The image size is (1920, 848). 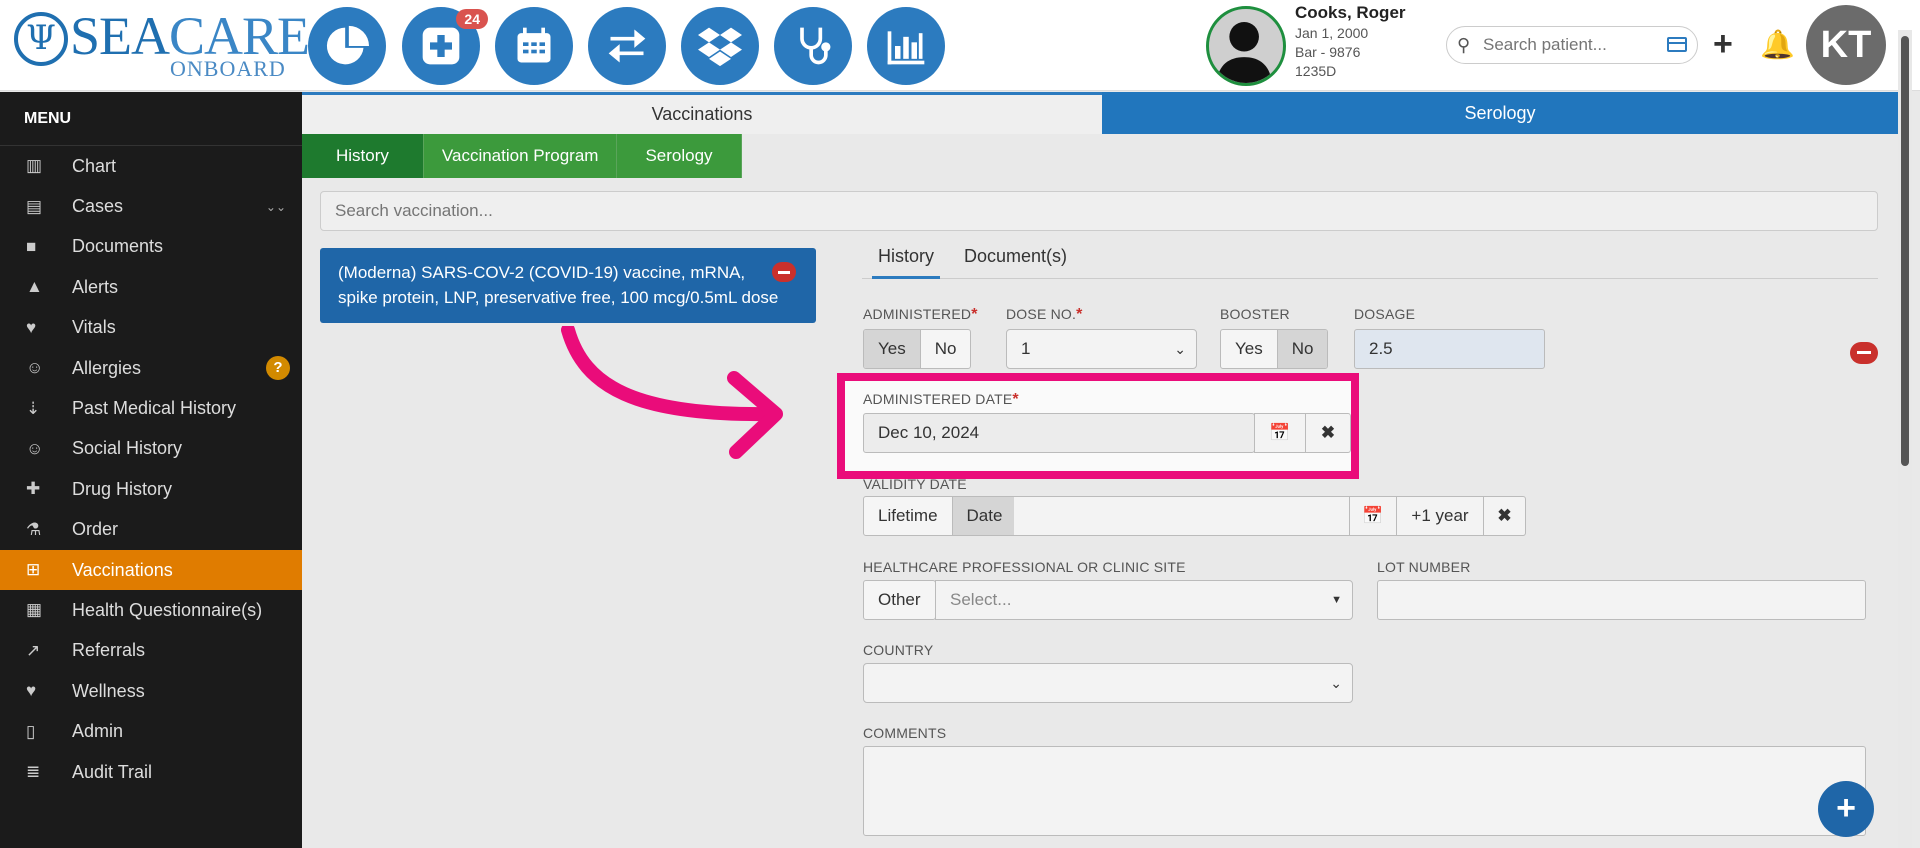 What do you see at coordinates (1336, 600) in the screenshot?
I see `caret-down-icon: ▼` at bounding box center [1336, 600].